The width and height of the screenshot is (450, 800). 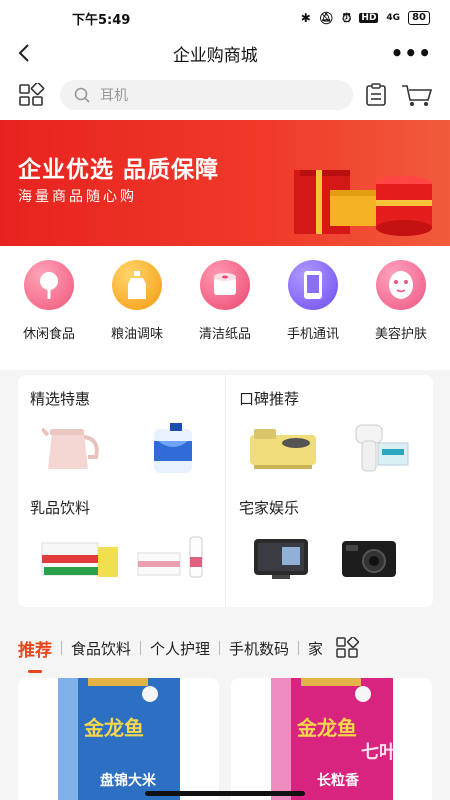 I want to click on status-time: 下午5:49, so click(x=101, y=20).